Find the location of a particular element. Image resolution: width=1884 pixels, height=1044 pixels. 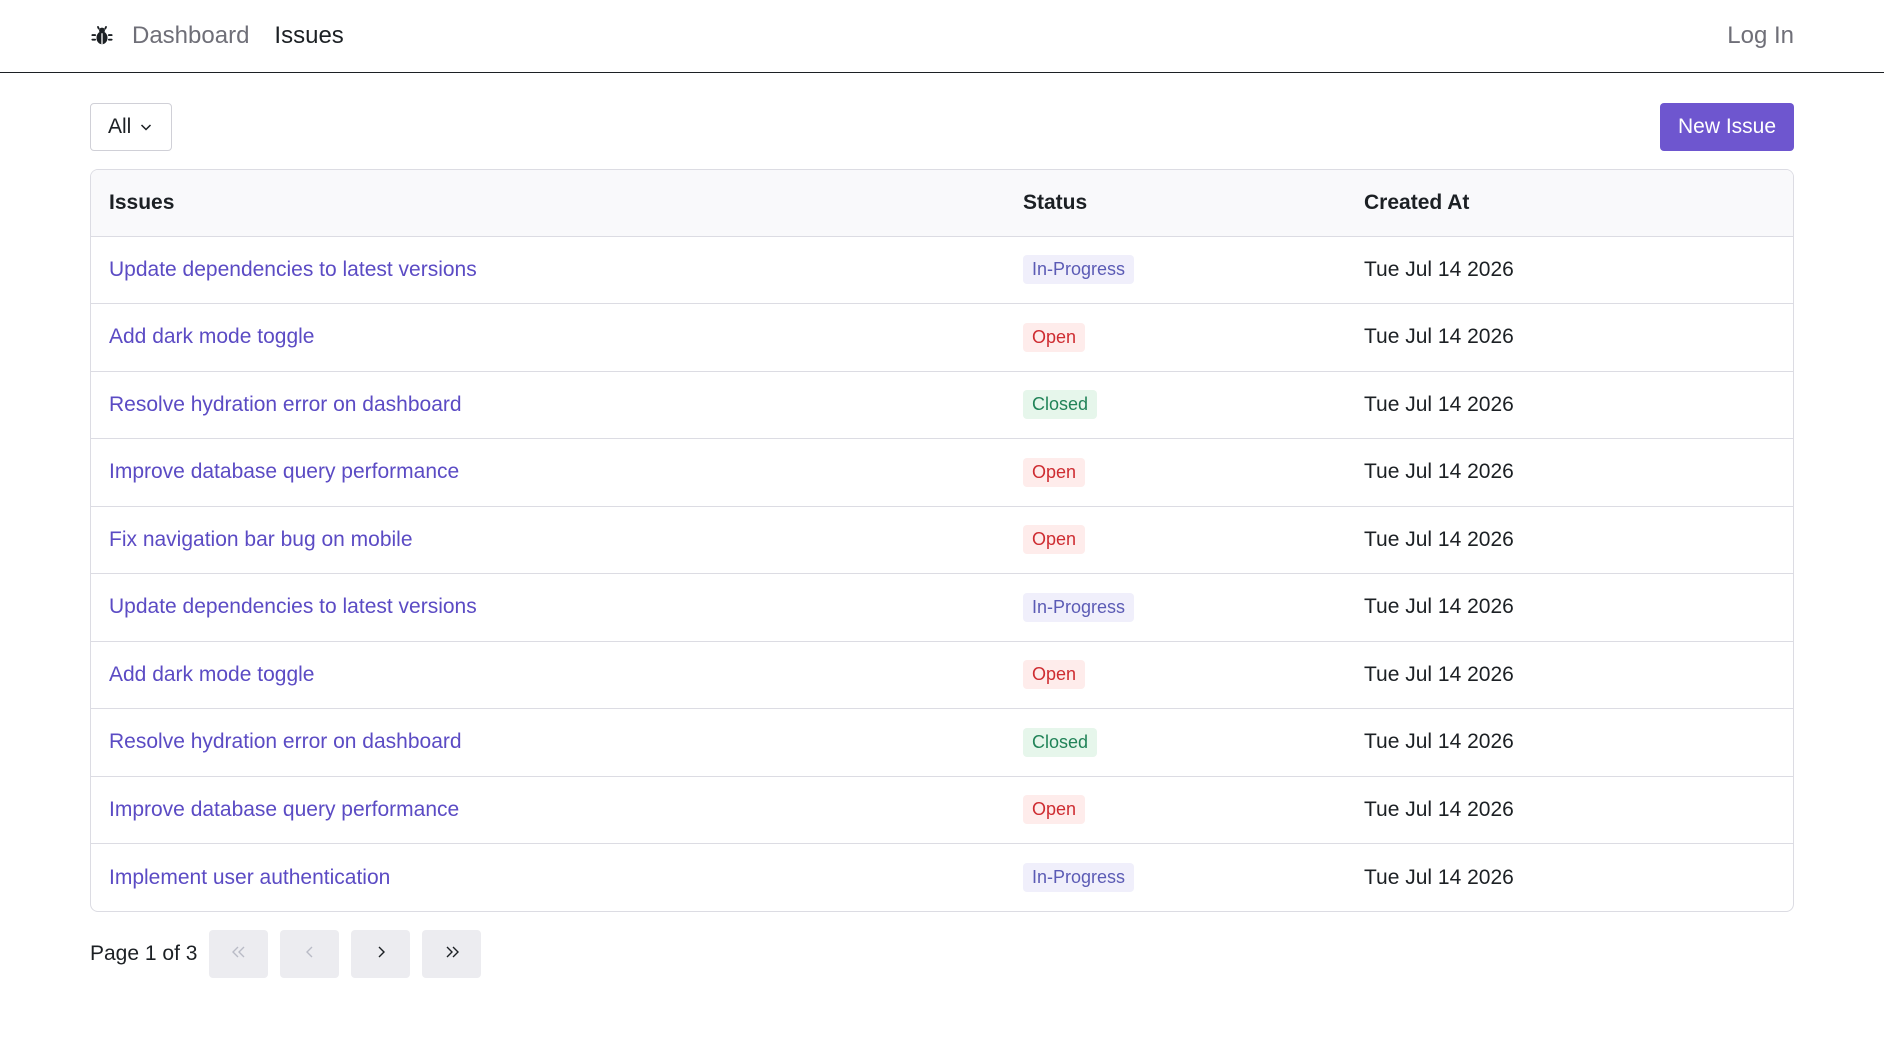

login-link: Log In is located at coordinates (1760, 36).